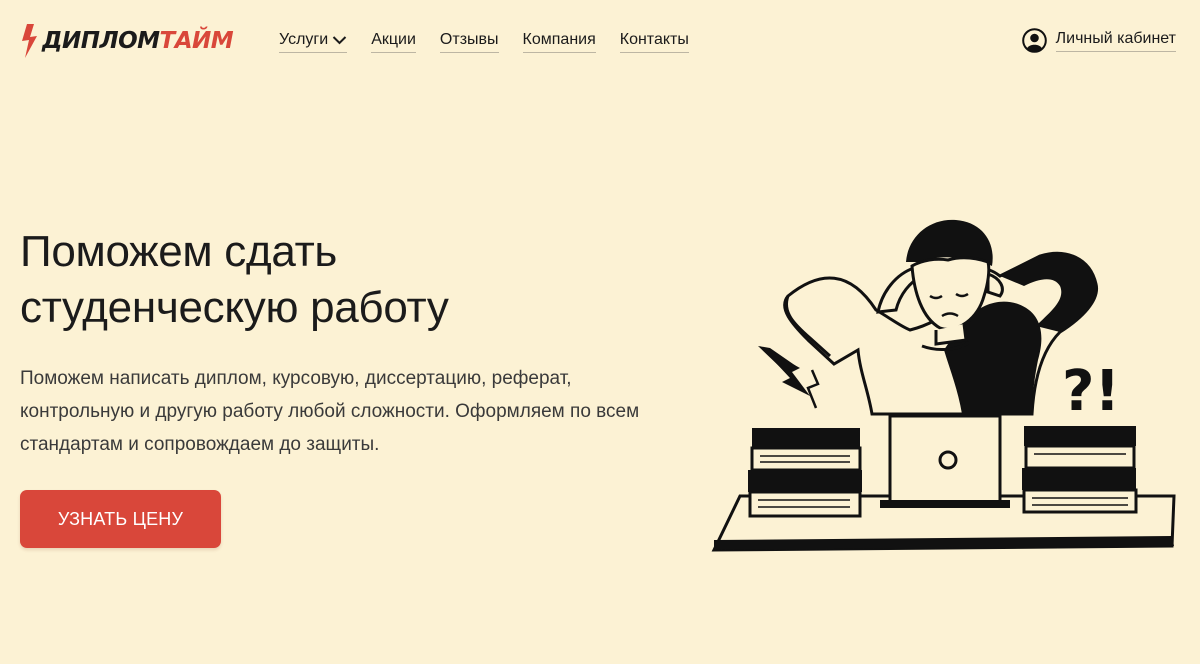  Describe the element at coordinates (805, 473) in the screenshot. I see `left-book-stack` at that location.